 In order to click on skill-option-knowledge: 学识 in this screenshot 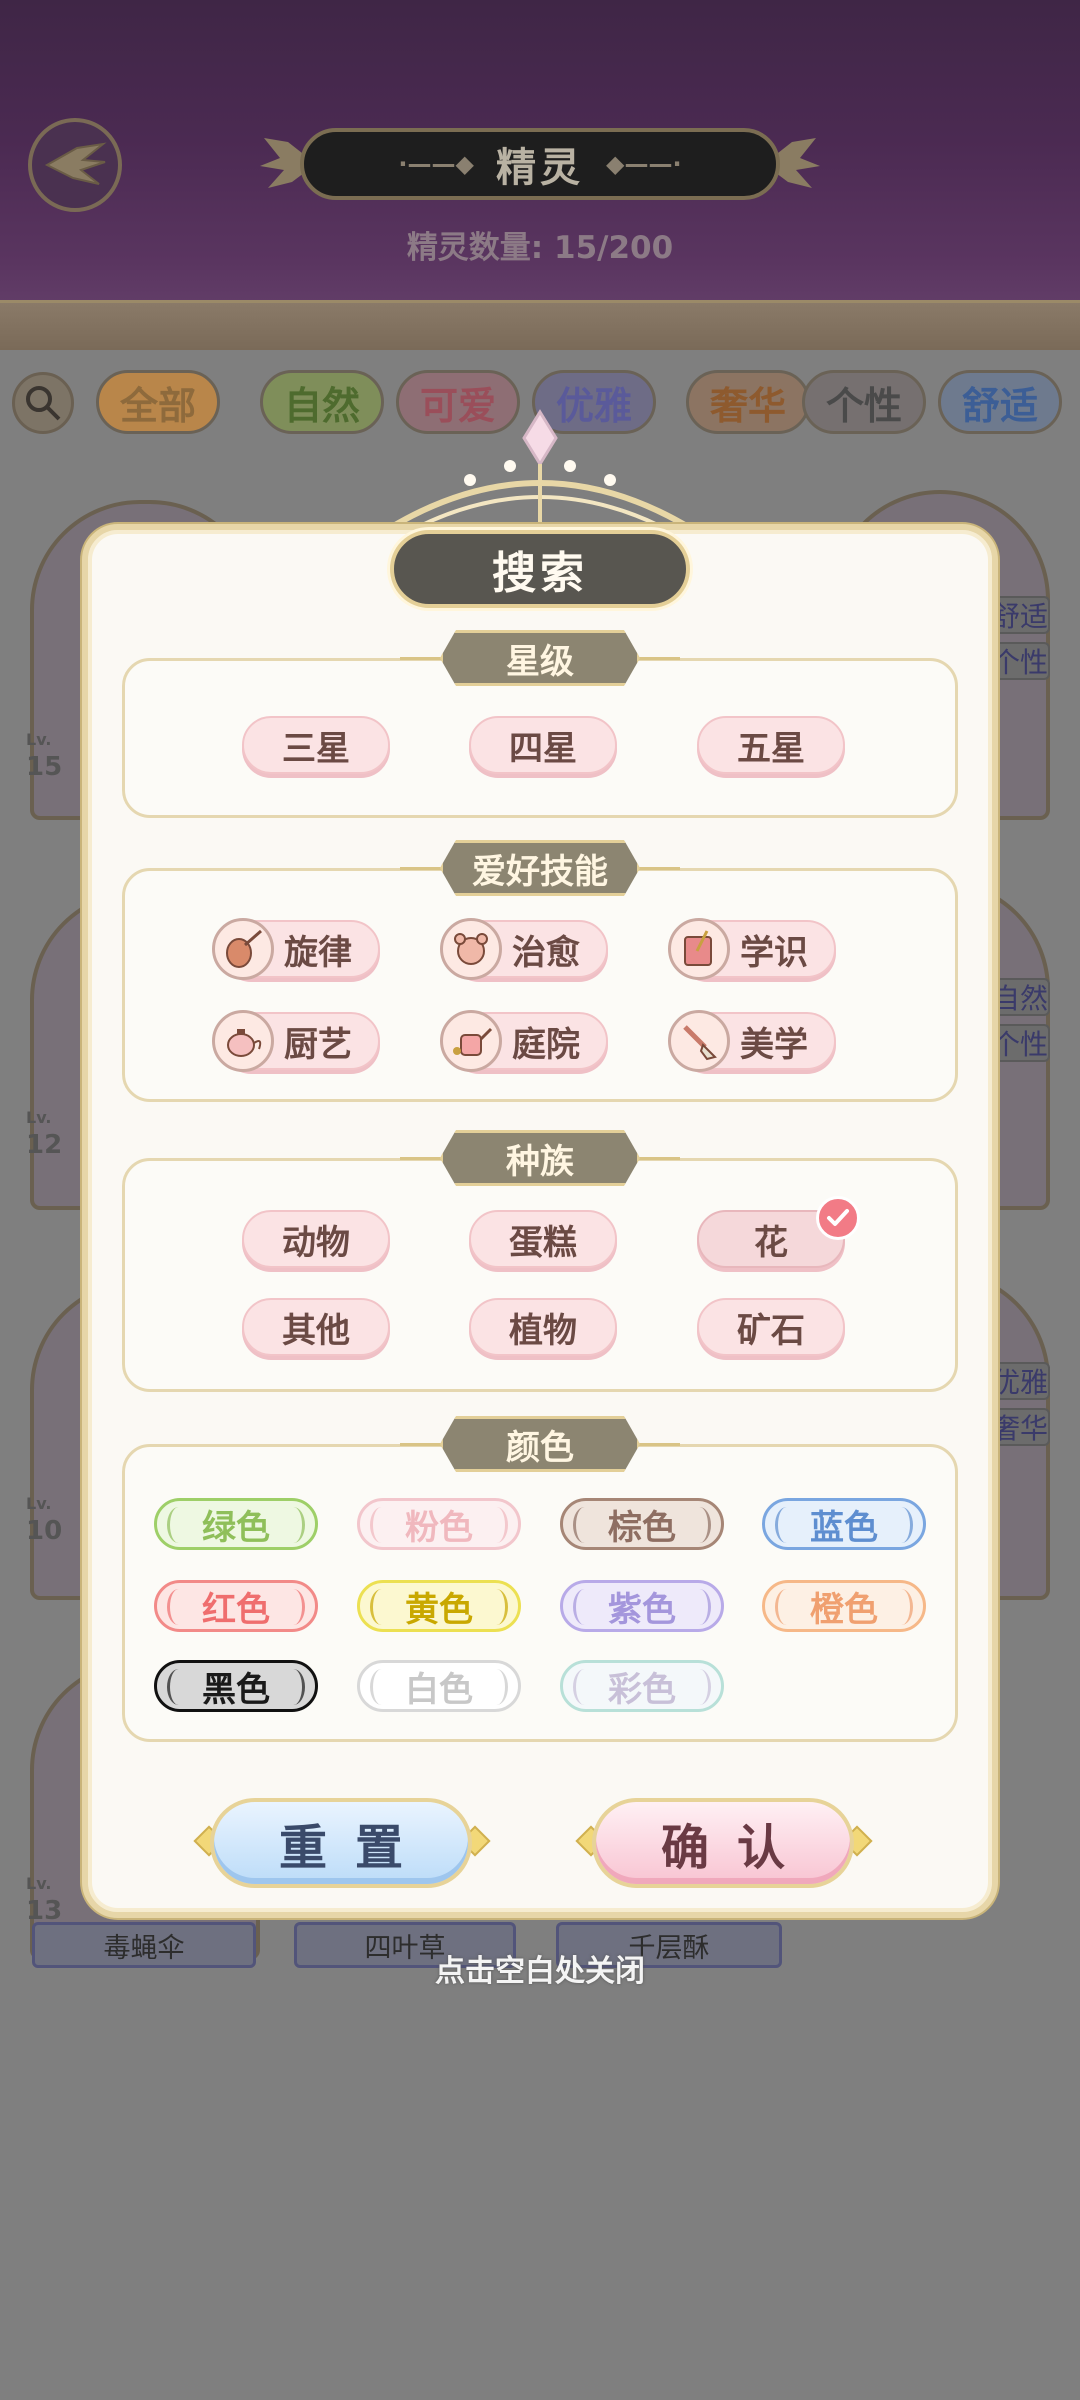, I will do `click(752, 949)`.